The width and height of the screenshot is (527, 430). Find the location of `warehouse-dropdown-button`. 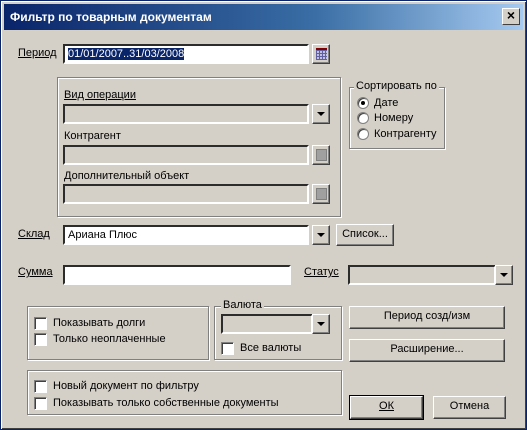

warehouse-dropdown-button is located at coordinates (321, 235).